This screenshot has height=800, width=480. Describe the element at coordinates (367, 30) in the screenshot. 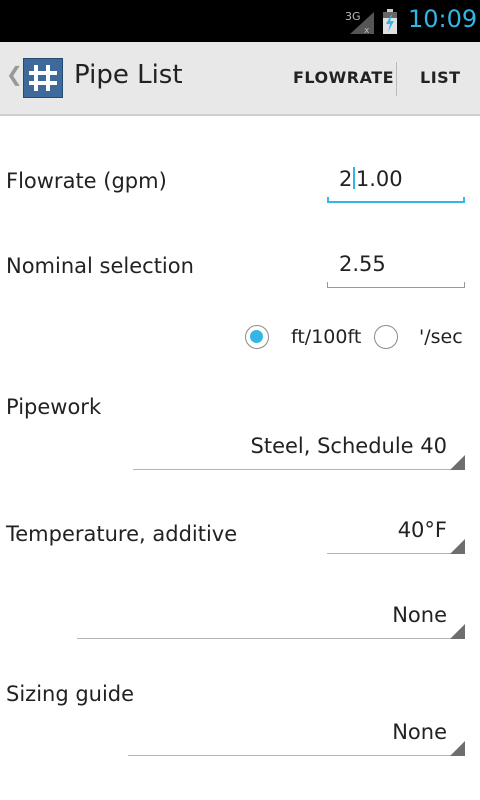

I see `svg-text: x` at that location.